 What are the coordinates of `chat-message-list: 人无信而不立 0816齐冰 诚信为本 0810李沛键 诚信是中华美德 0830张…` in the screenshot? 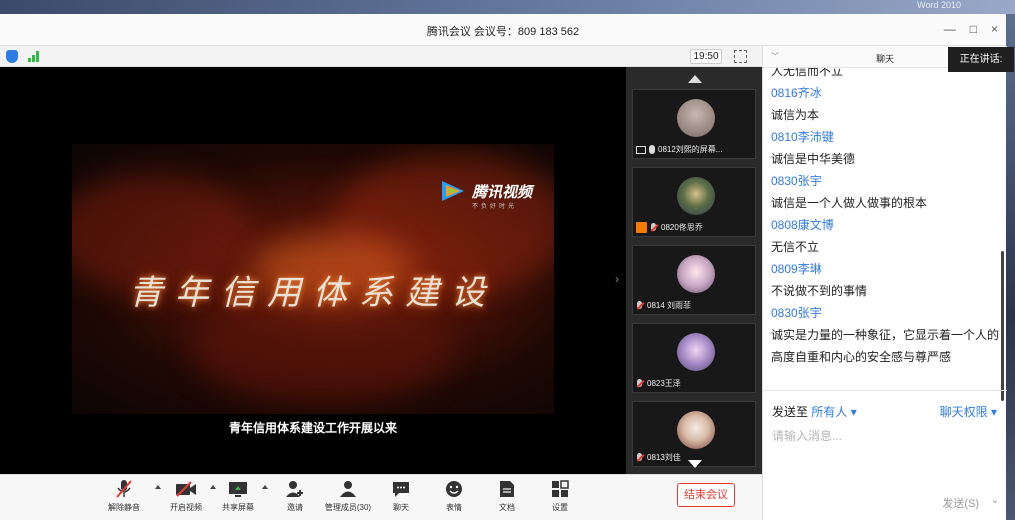 It's located at (885, 229).